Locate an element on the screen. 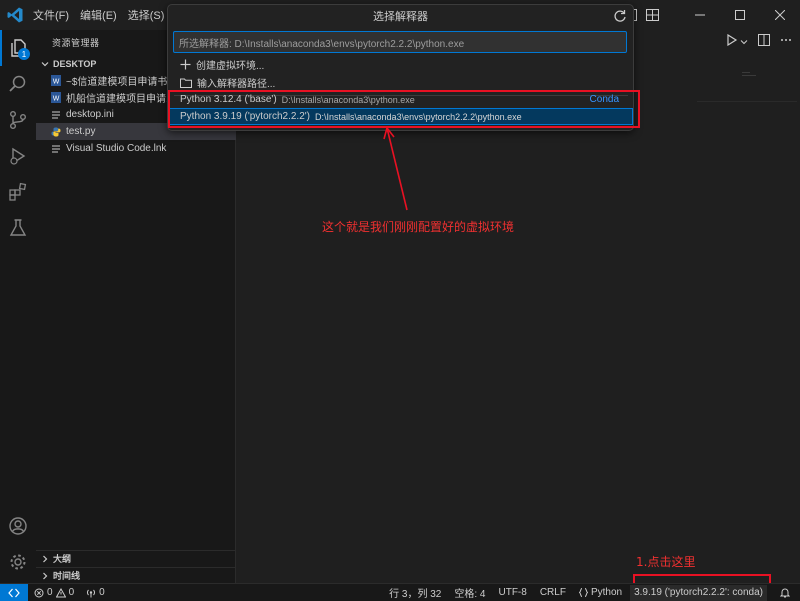  minimap-slider is located at coordinates (747, 101).